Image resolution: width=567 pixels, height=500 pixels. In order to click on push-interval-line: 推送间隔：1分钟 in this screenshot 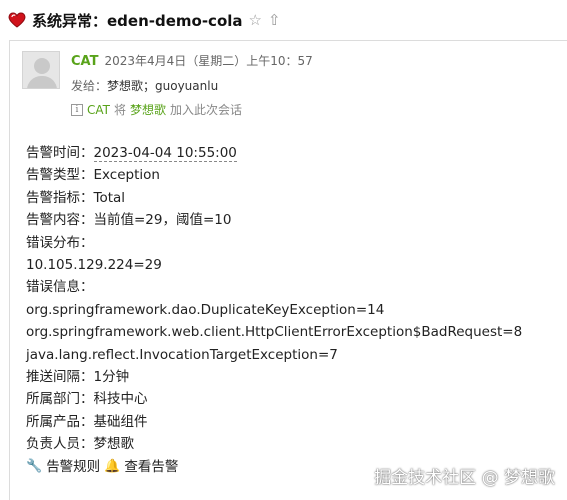, I will do `click(78, 377)`.